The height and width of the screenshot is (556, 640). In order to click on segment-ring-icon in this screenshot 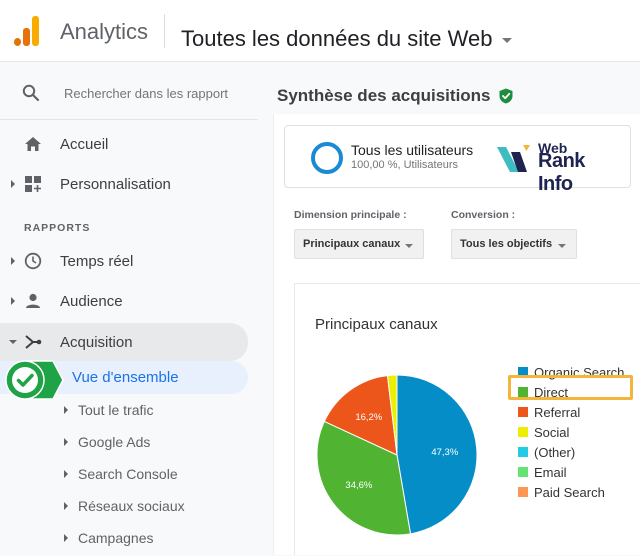, I will do `click(327, 158)`.